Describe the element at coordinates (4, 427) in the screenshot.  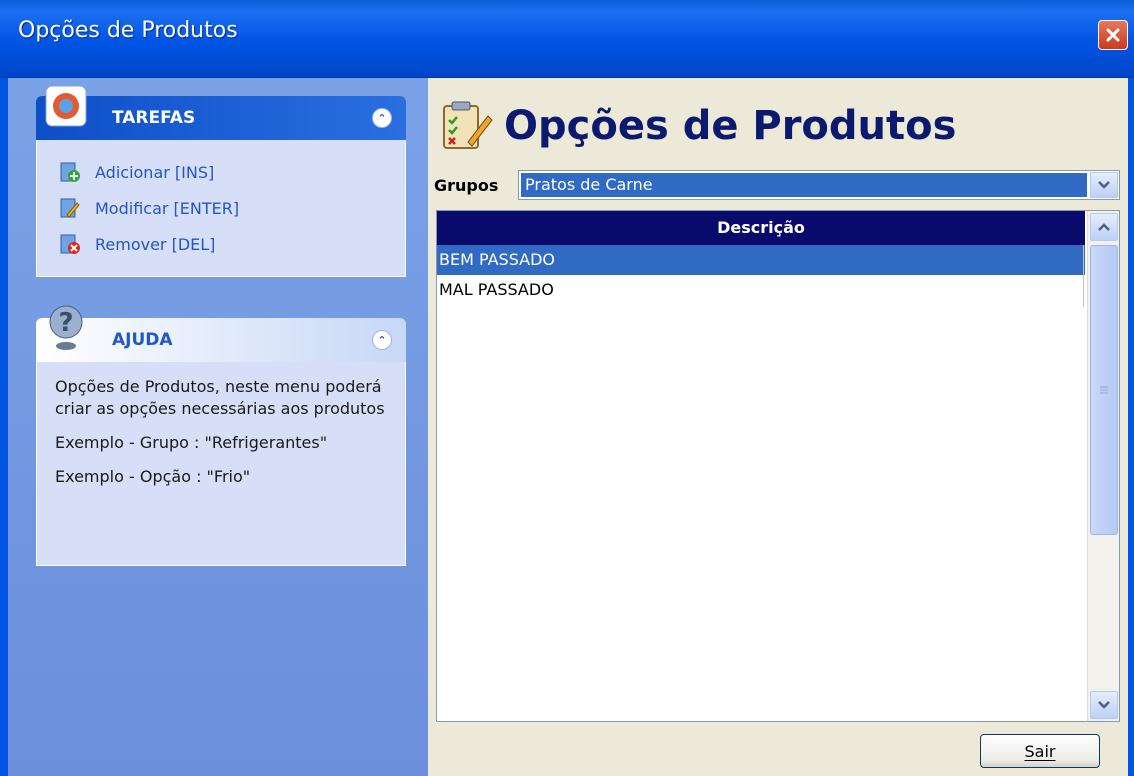
I see `window-frame-left` at that location.